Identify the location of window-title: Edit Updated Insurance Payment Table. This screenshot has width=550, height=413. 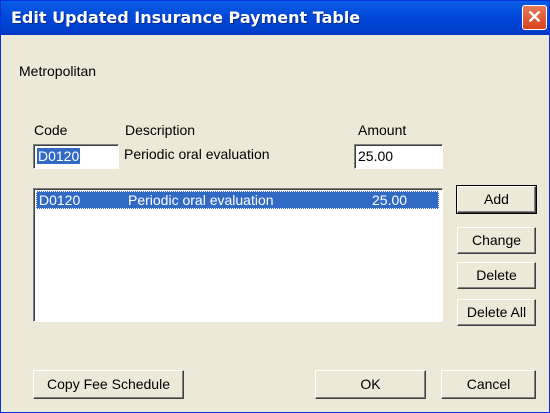
(186, 17).